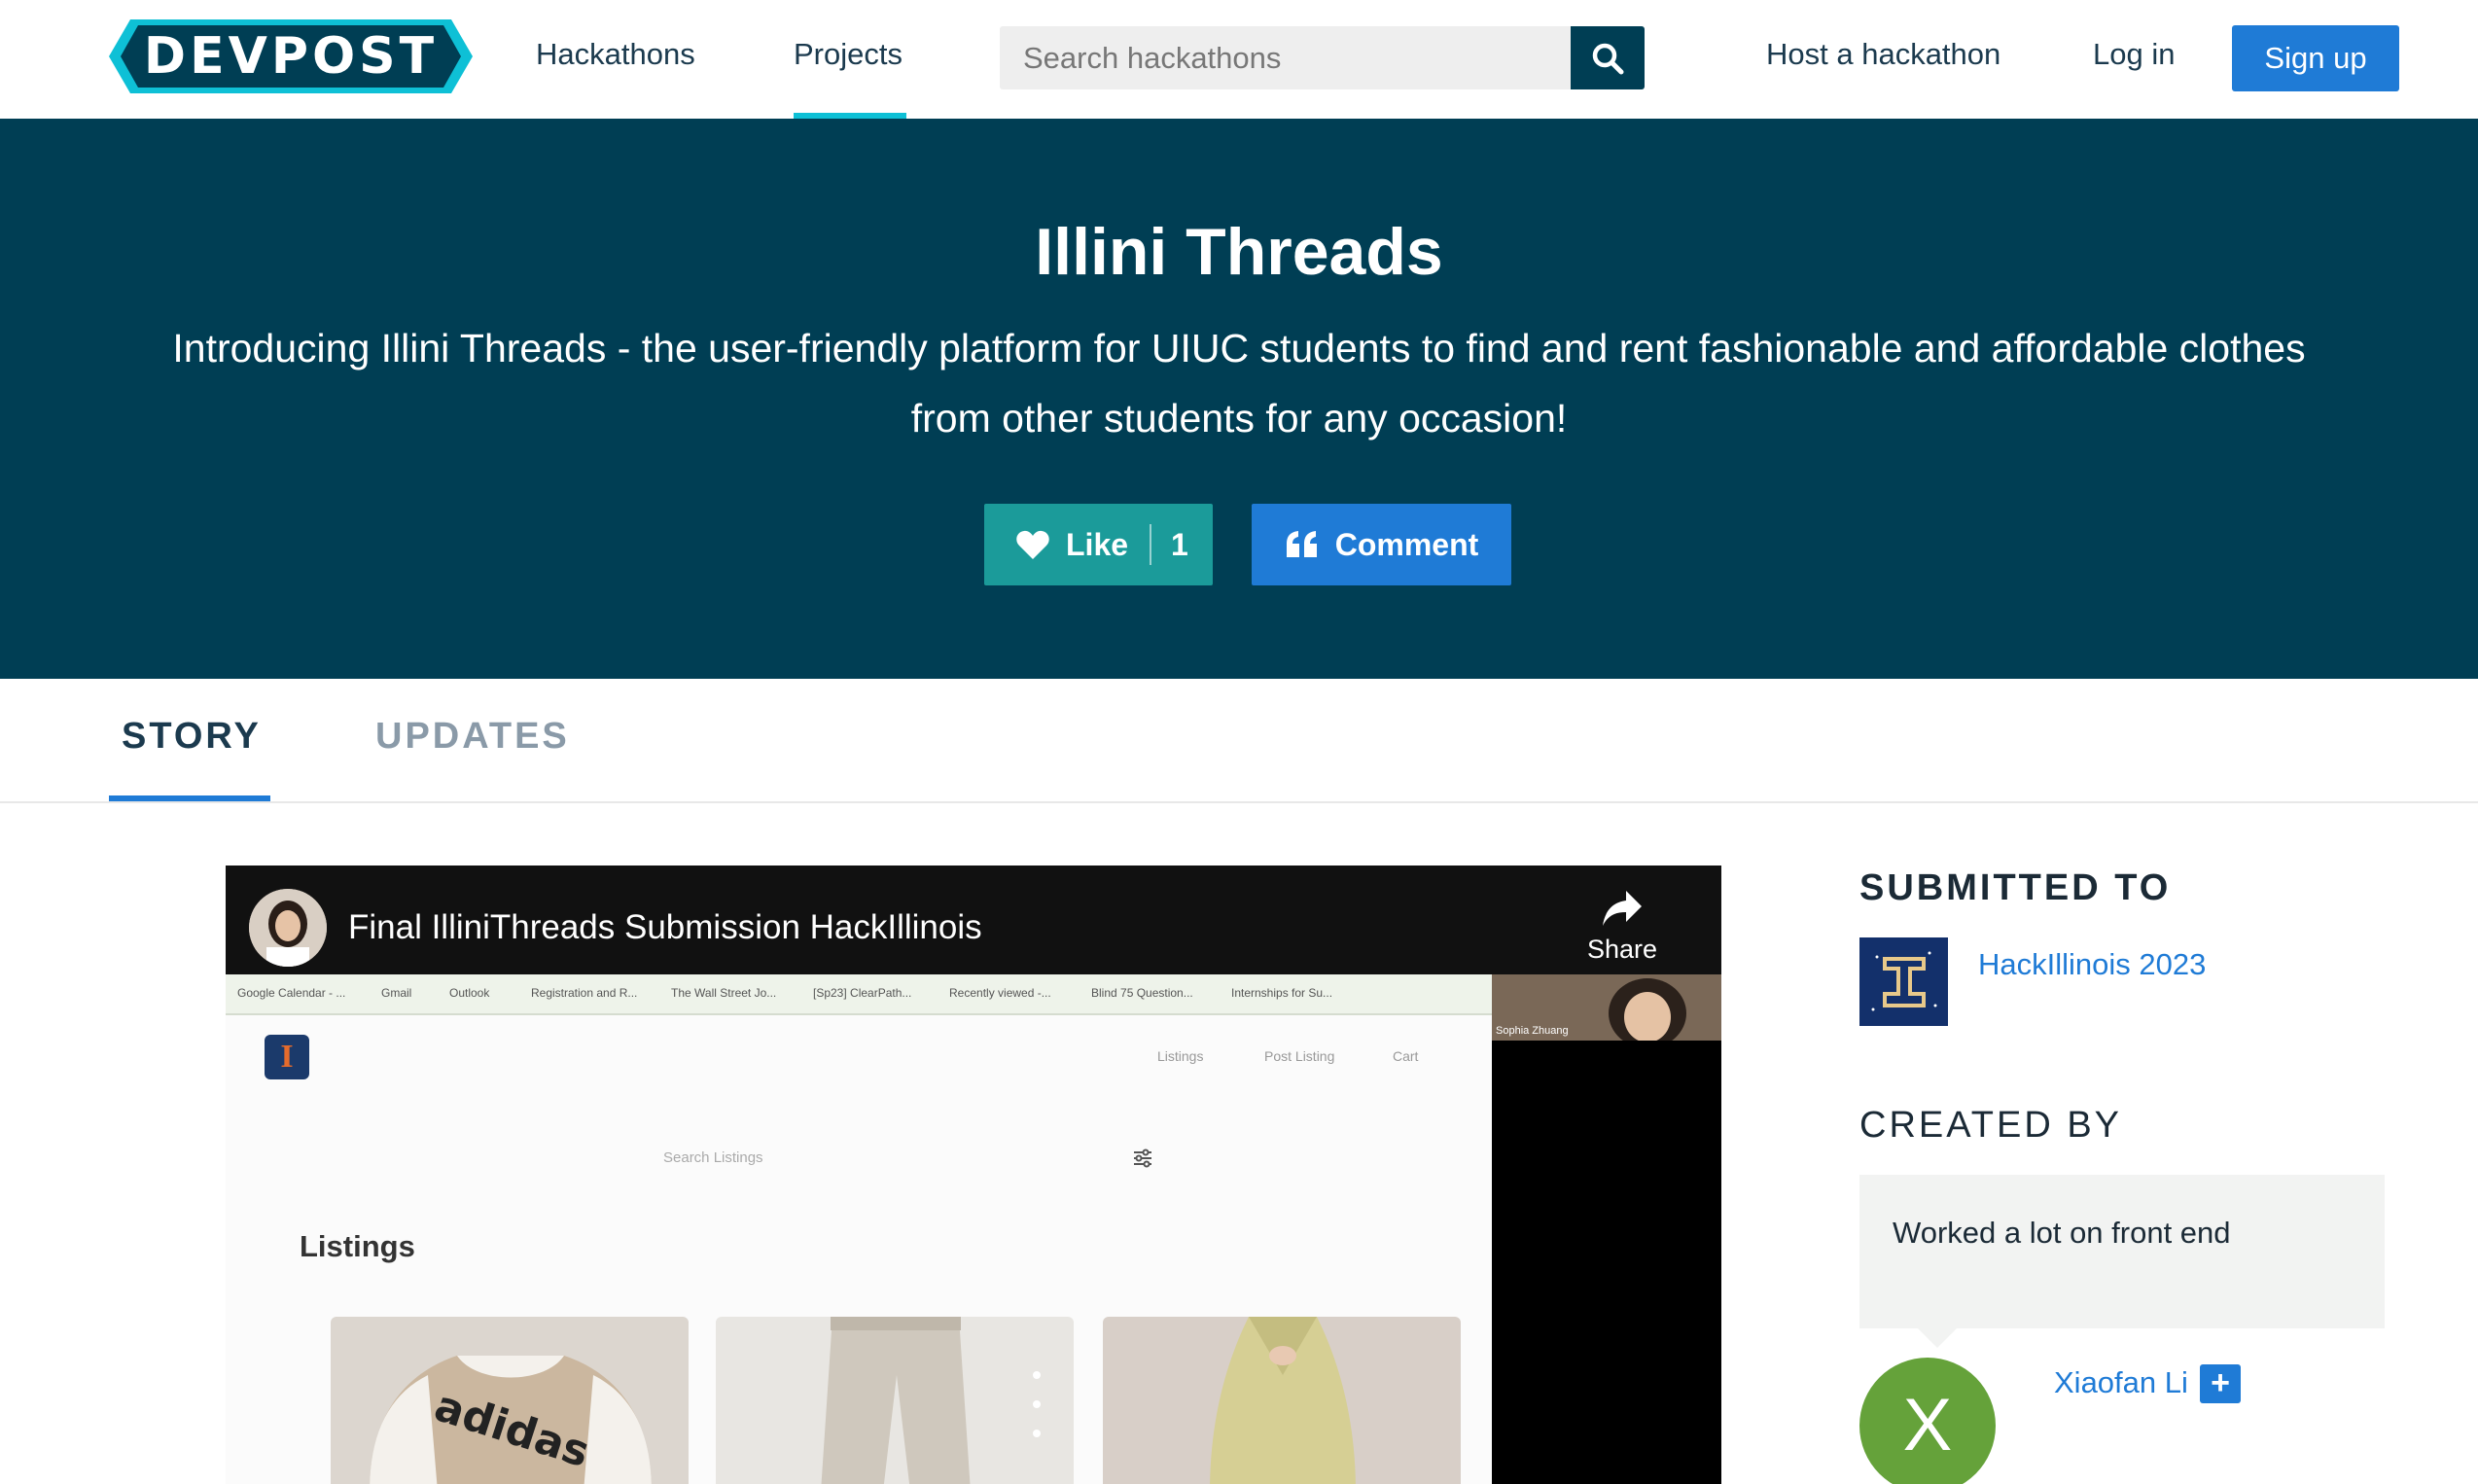 This screenshot has height=1484, width=2478. I want to click on hackathon-link: HackIllinois 2023, so click(2092, 965).